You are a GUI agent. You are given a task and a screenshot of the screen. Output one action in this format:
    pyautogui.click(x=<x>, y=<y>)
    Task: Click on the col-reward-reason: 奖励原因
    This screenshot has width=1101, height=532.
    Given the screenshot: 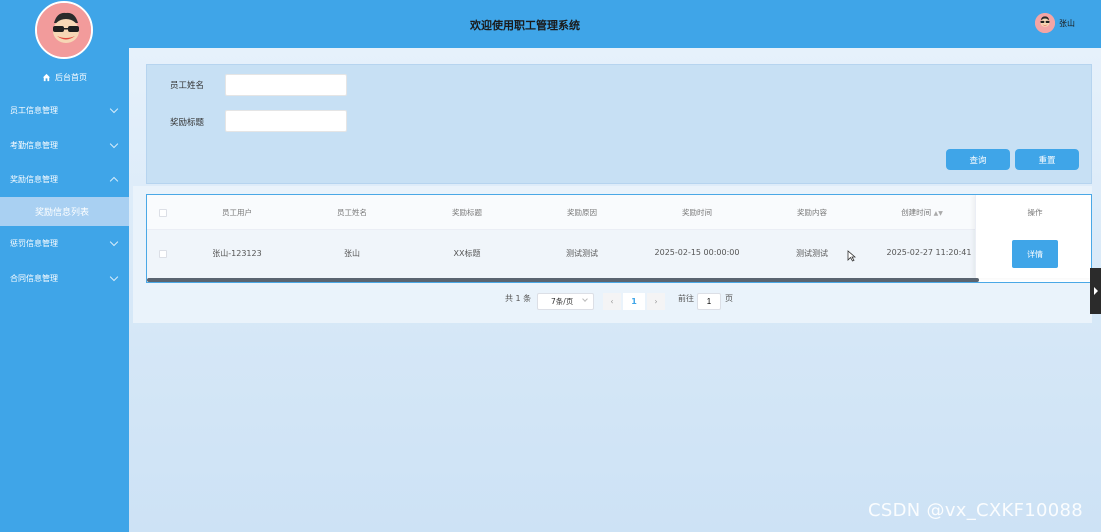 What is the action you would take?
    pyautogui.click(x=582, y=212)
    